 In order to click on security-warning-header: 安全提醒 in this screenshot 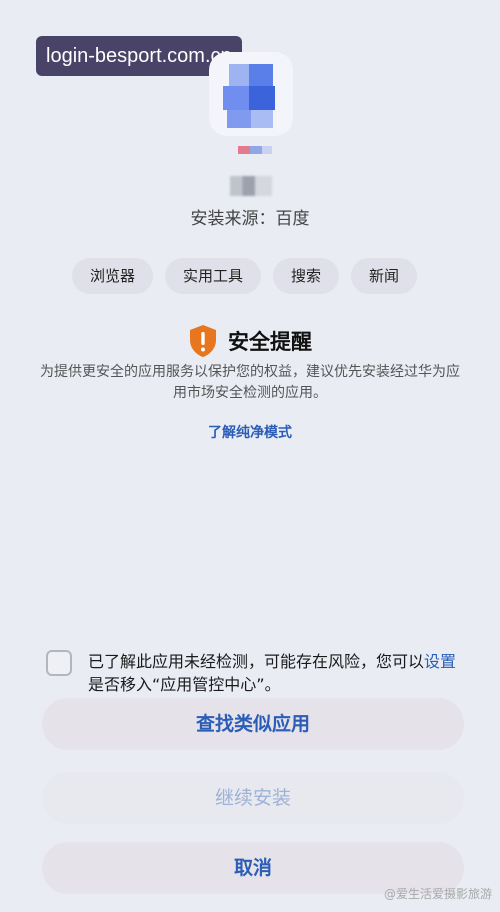, I will do `click(250, 341)`.